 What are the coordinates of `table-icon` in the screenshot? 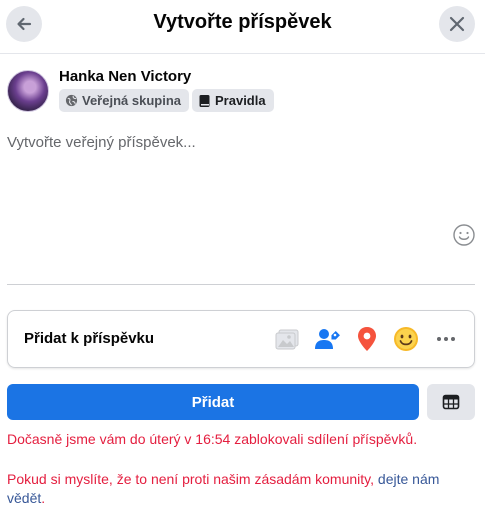 It's located at (451, 402).